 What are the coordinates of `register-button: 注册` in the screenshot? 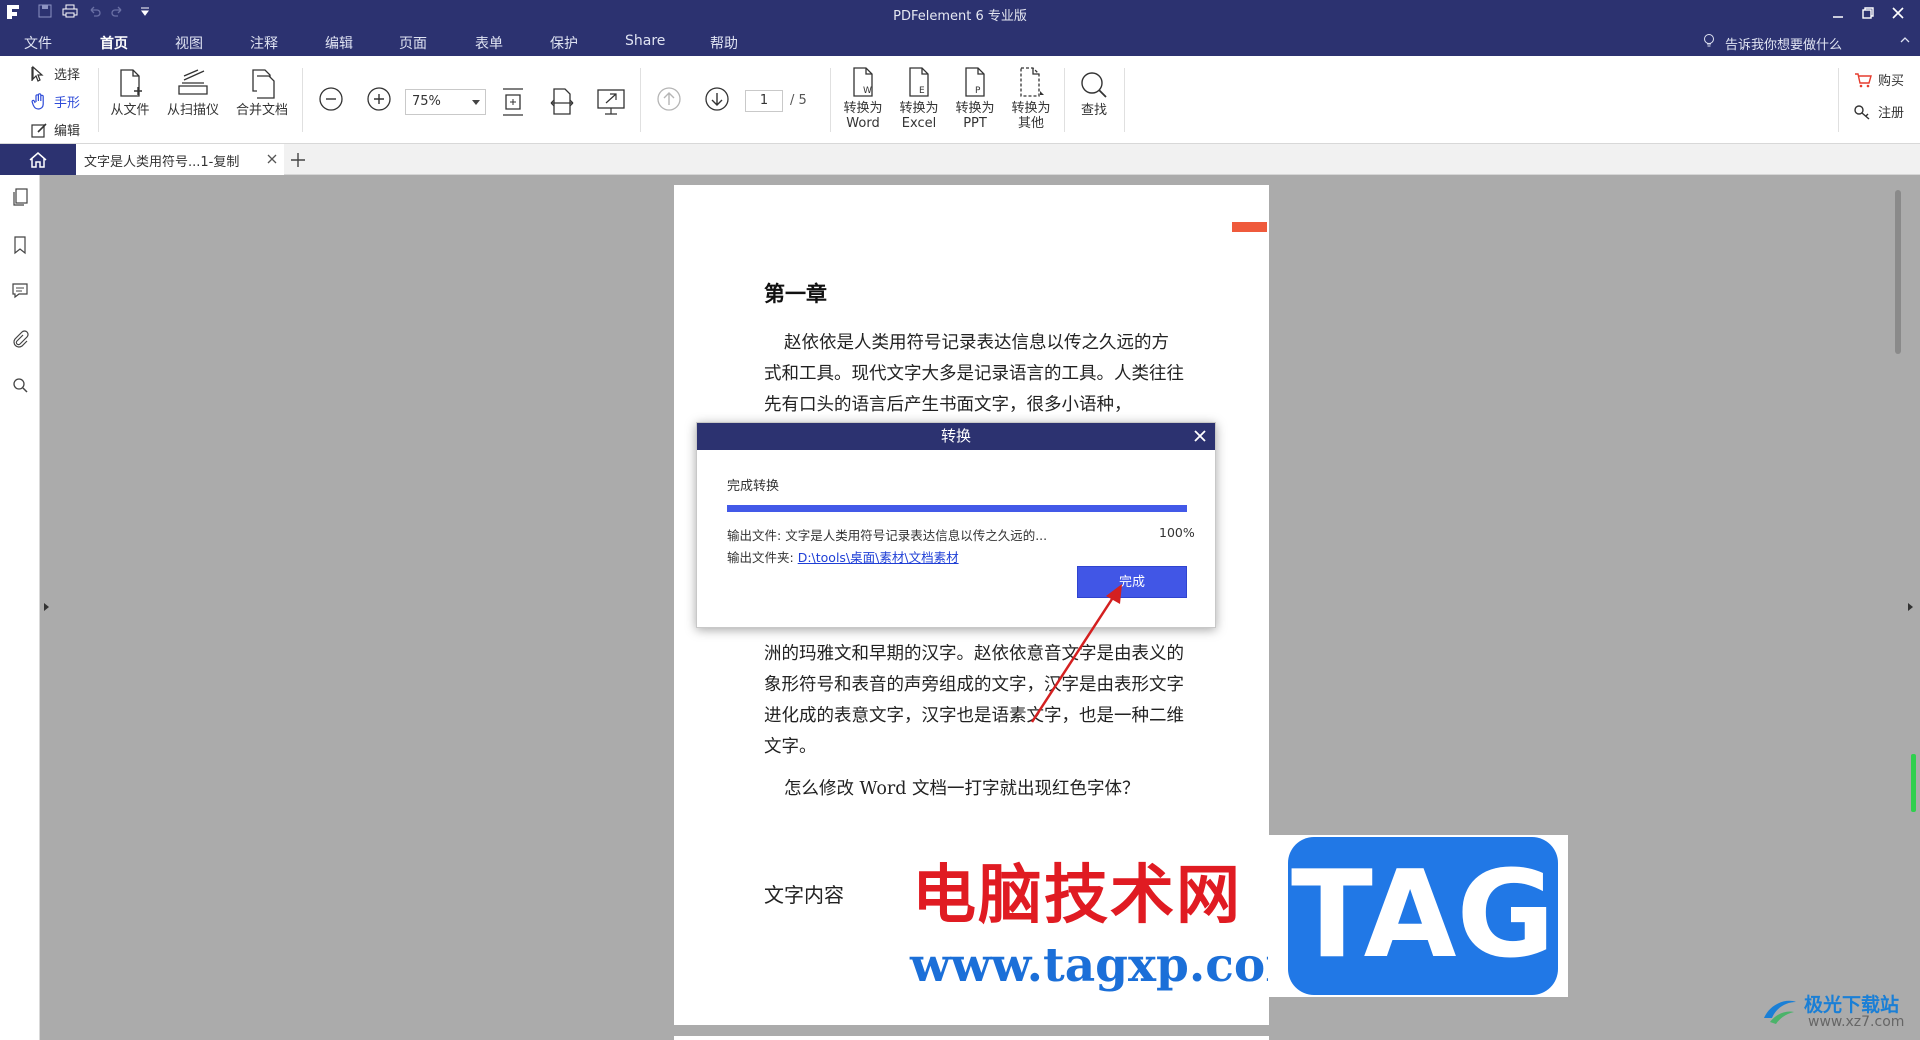 It's located at (1879, 111).